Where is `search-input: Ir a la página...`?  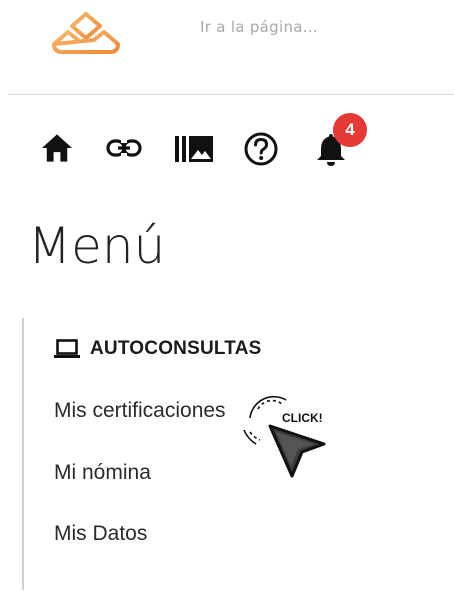
search-input: Ir a la página... is located at coordinates (259, 27).